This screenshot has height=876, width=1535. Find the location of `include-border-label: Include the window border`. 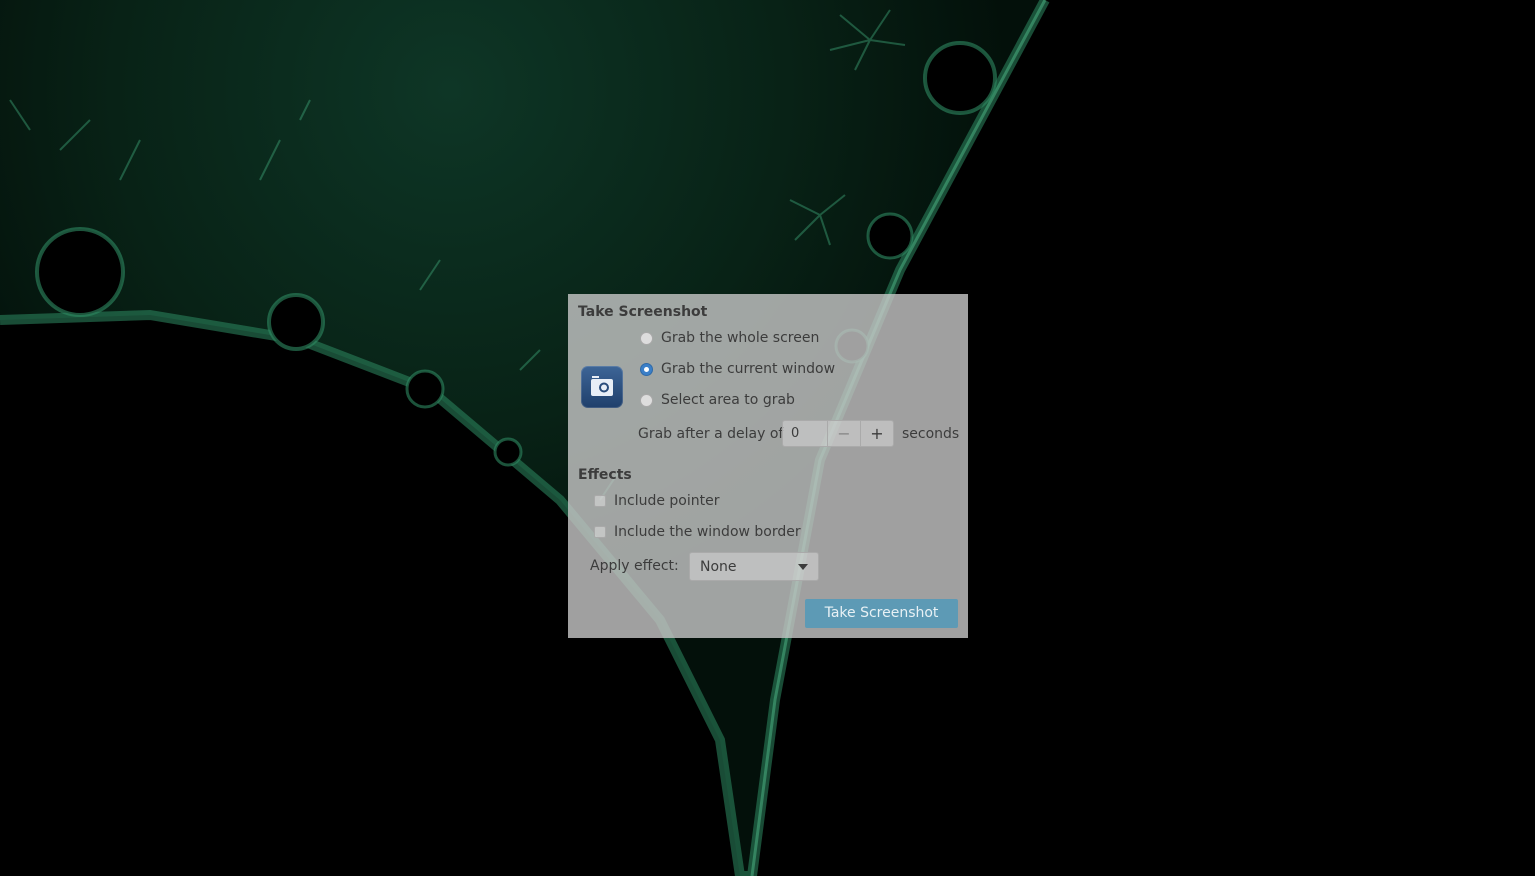

include-border-label: Include the window border is located at coordinates (707, 532).